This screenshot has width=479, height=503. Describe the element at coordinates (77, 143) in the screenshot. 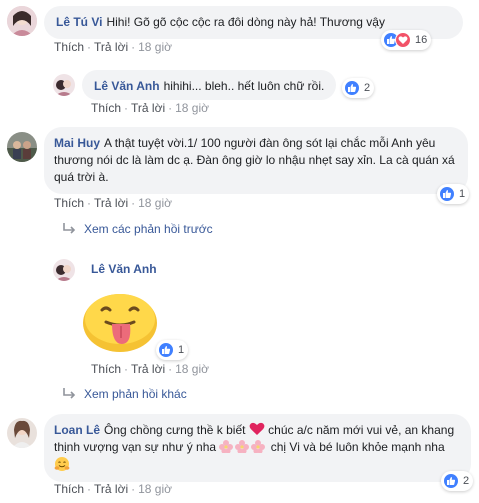

I see `author-name: Mai Huy` at that location.